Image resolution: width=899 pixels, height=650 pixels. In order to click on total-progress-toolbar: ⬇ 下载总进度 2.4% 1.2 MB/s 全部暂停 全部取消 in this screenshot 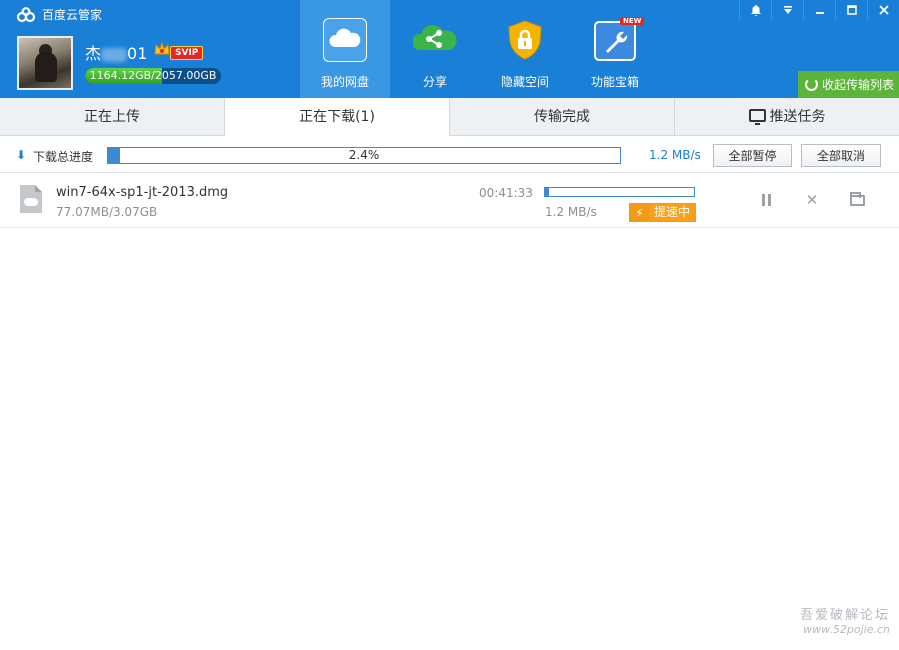, I will do `click(449, 155)`.